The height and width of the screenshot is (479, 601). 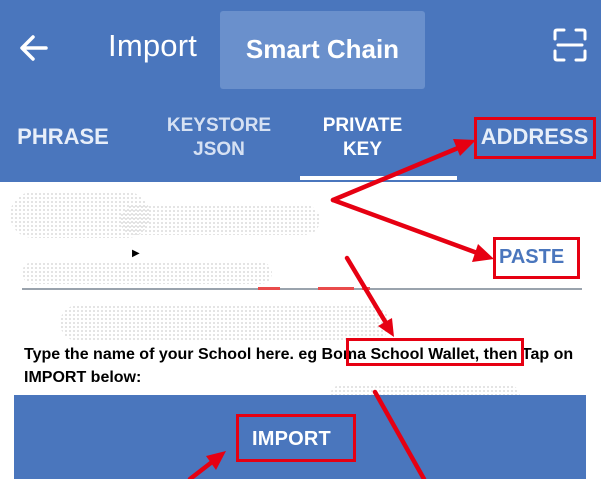 I want to click on chain-name: Smart Chain, so click(x=322, y=49).